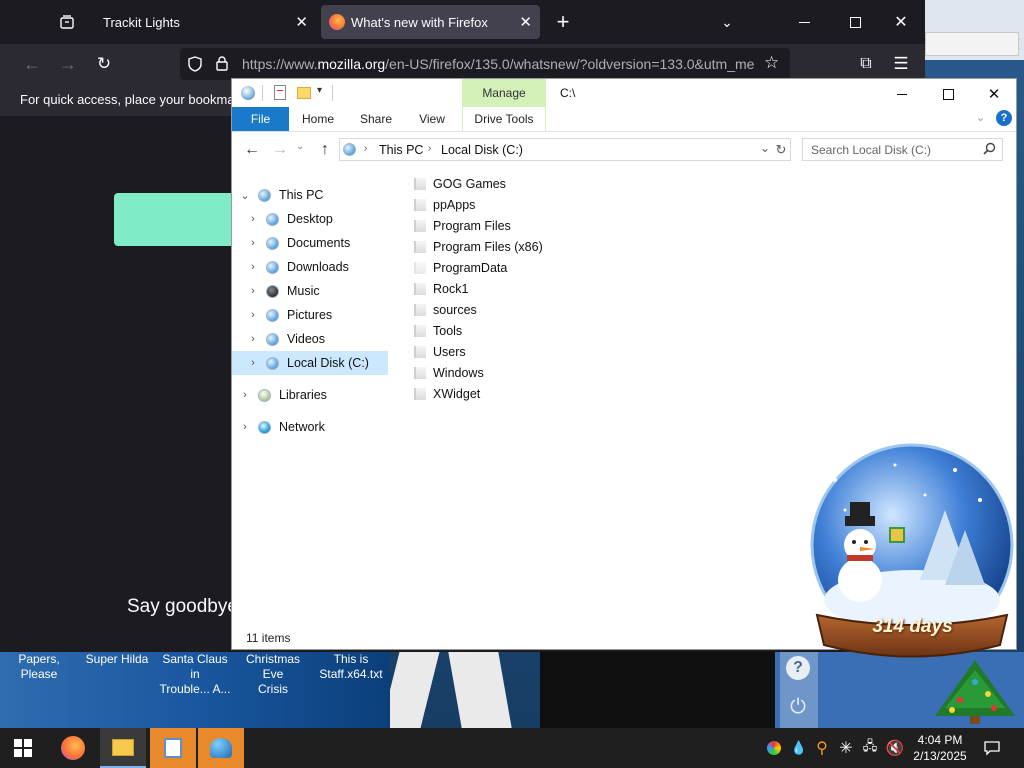 The image size is (1024, 768). Describe the element at coordinates (799, 748) in the screenshot. I see `tray-drop-icon: 💧` at that location.